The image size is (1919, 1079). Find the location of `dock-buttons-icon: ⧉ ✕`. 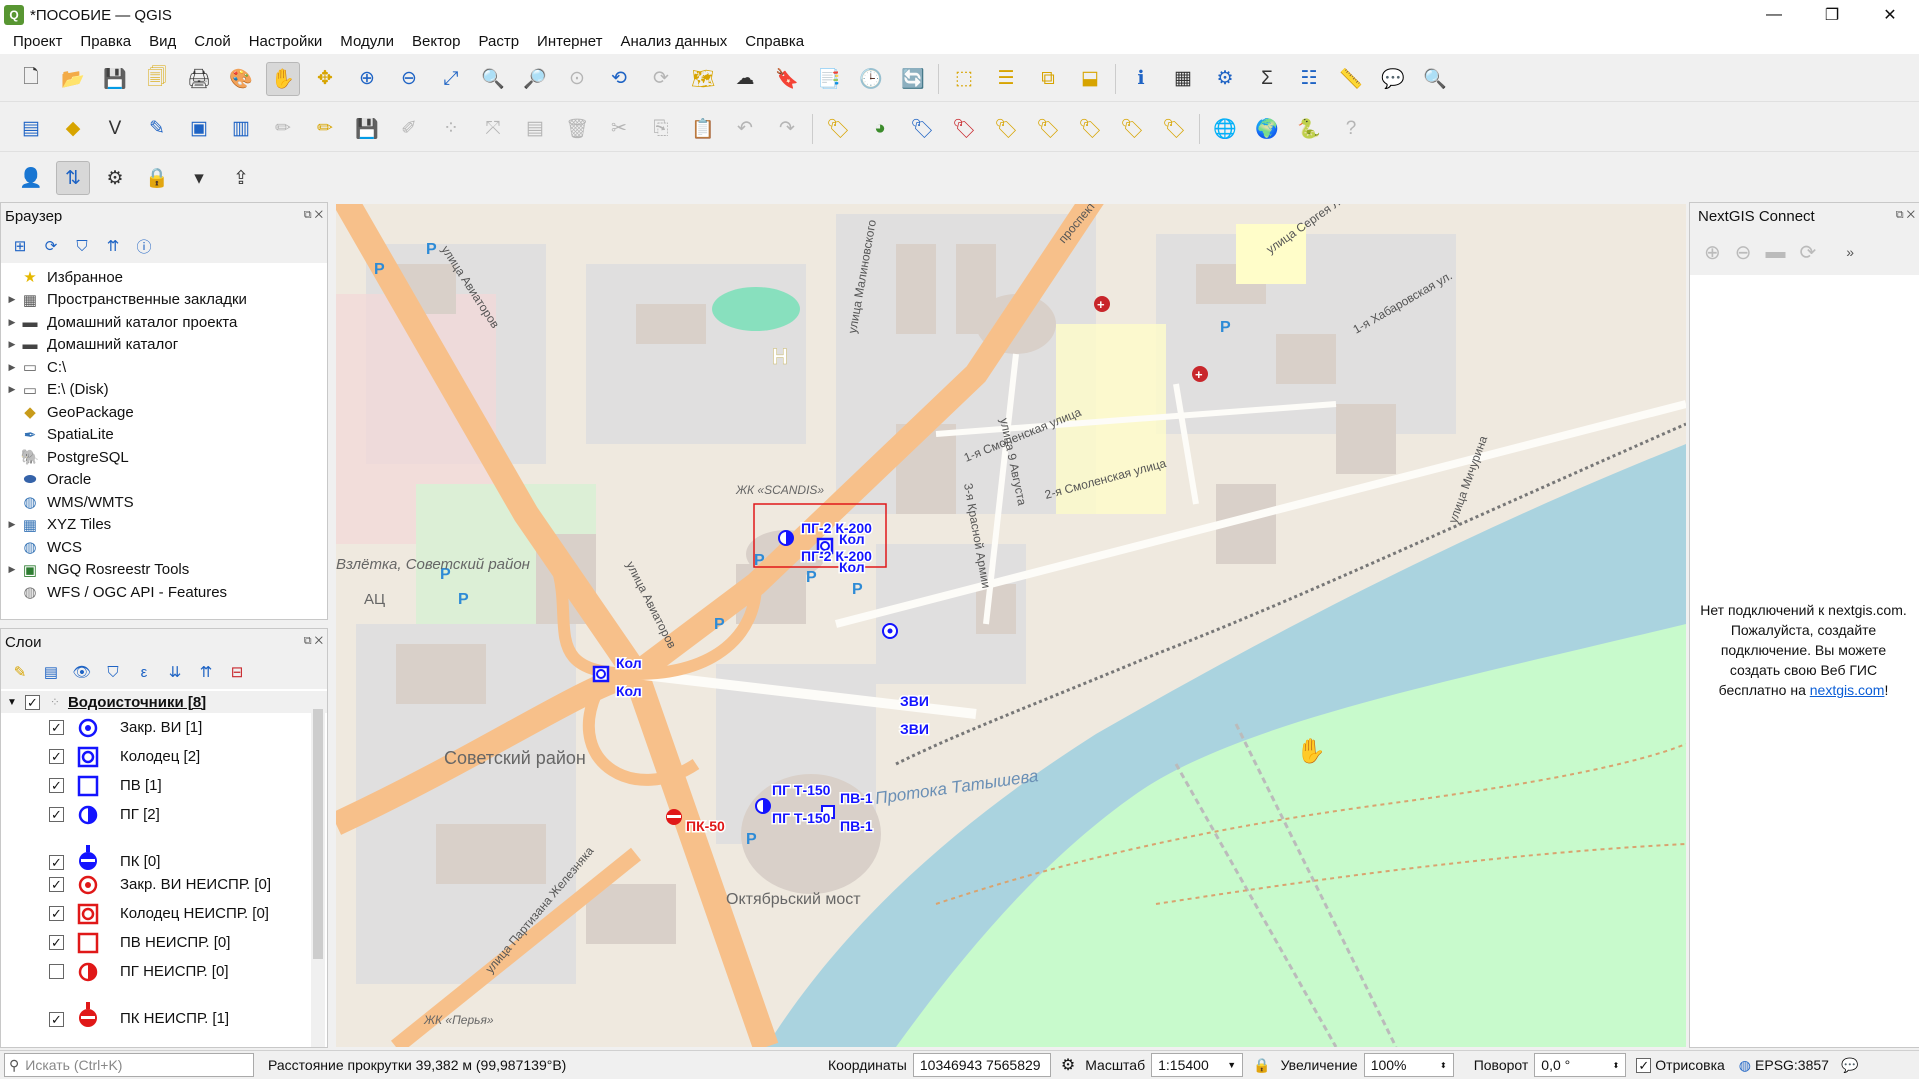

dock-buttons-icon: ⧉ ✕ is located at coordinates (313, 215).